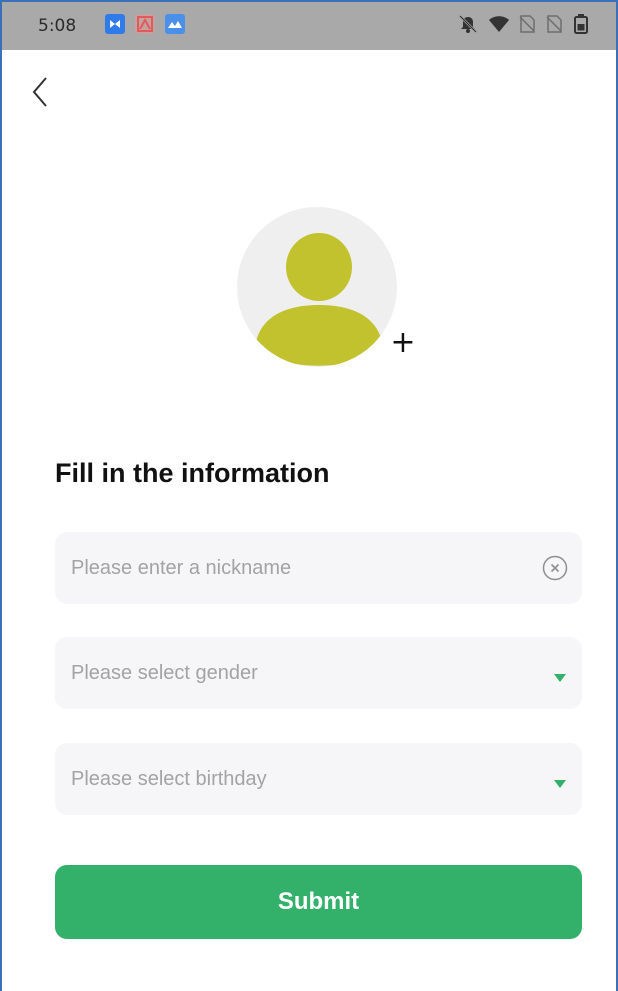 The width and height of the screenshot is (618, 991). I want to click on form-title: Fill in the information, so click(192, 473).